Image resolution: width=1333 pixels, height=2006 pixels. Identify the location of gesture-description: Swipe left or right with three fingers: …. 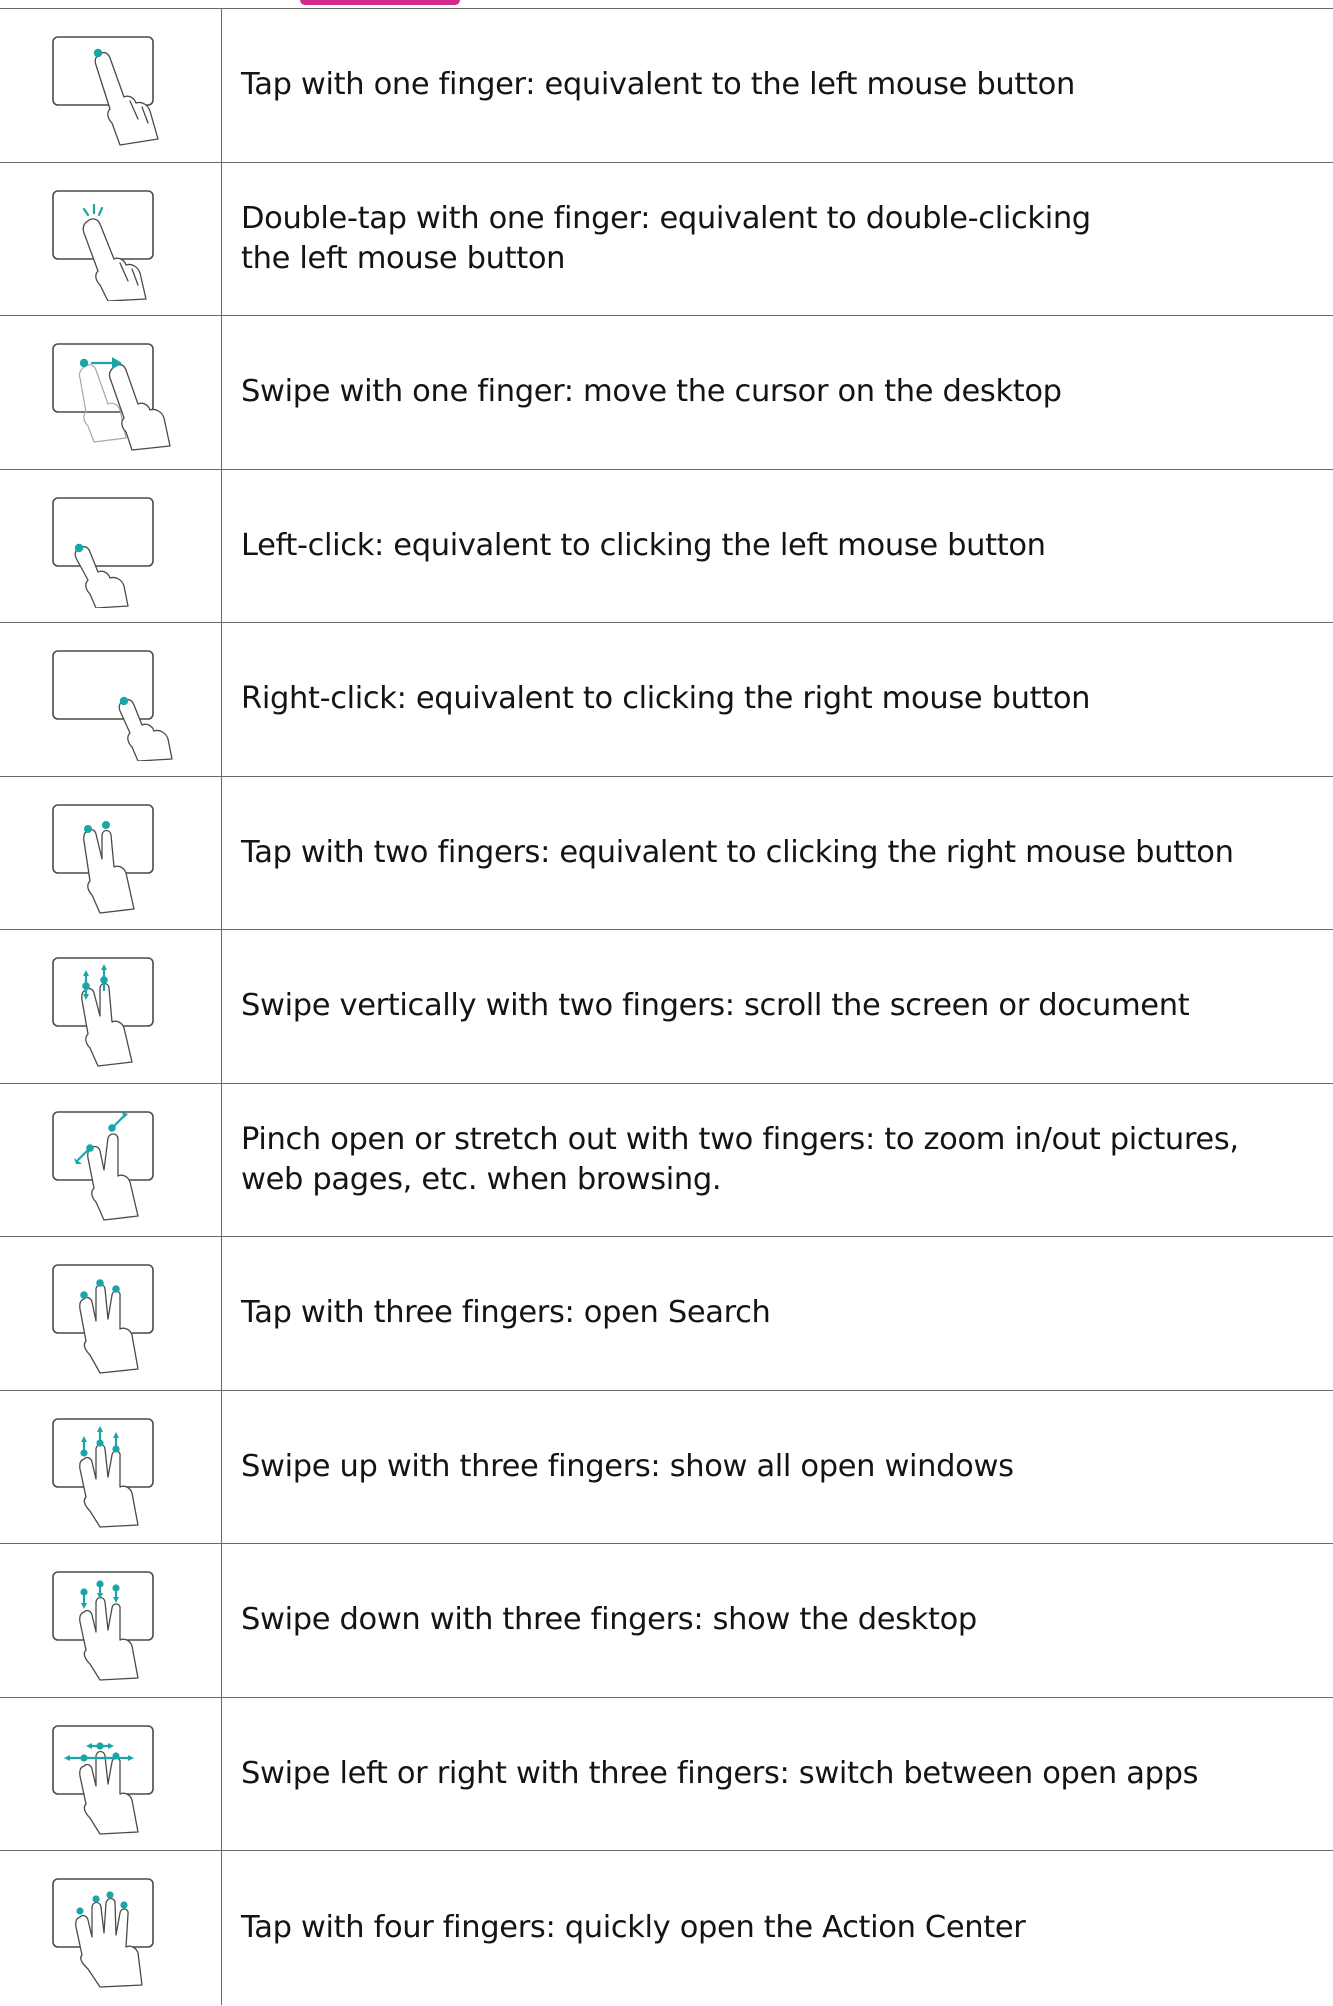
(720, 1773).